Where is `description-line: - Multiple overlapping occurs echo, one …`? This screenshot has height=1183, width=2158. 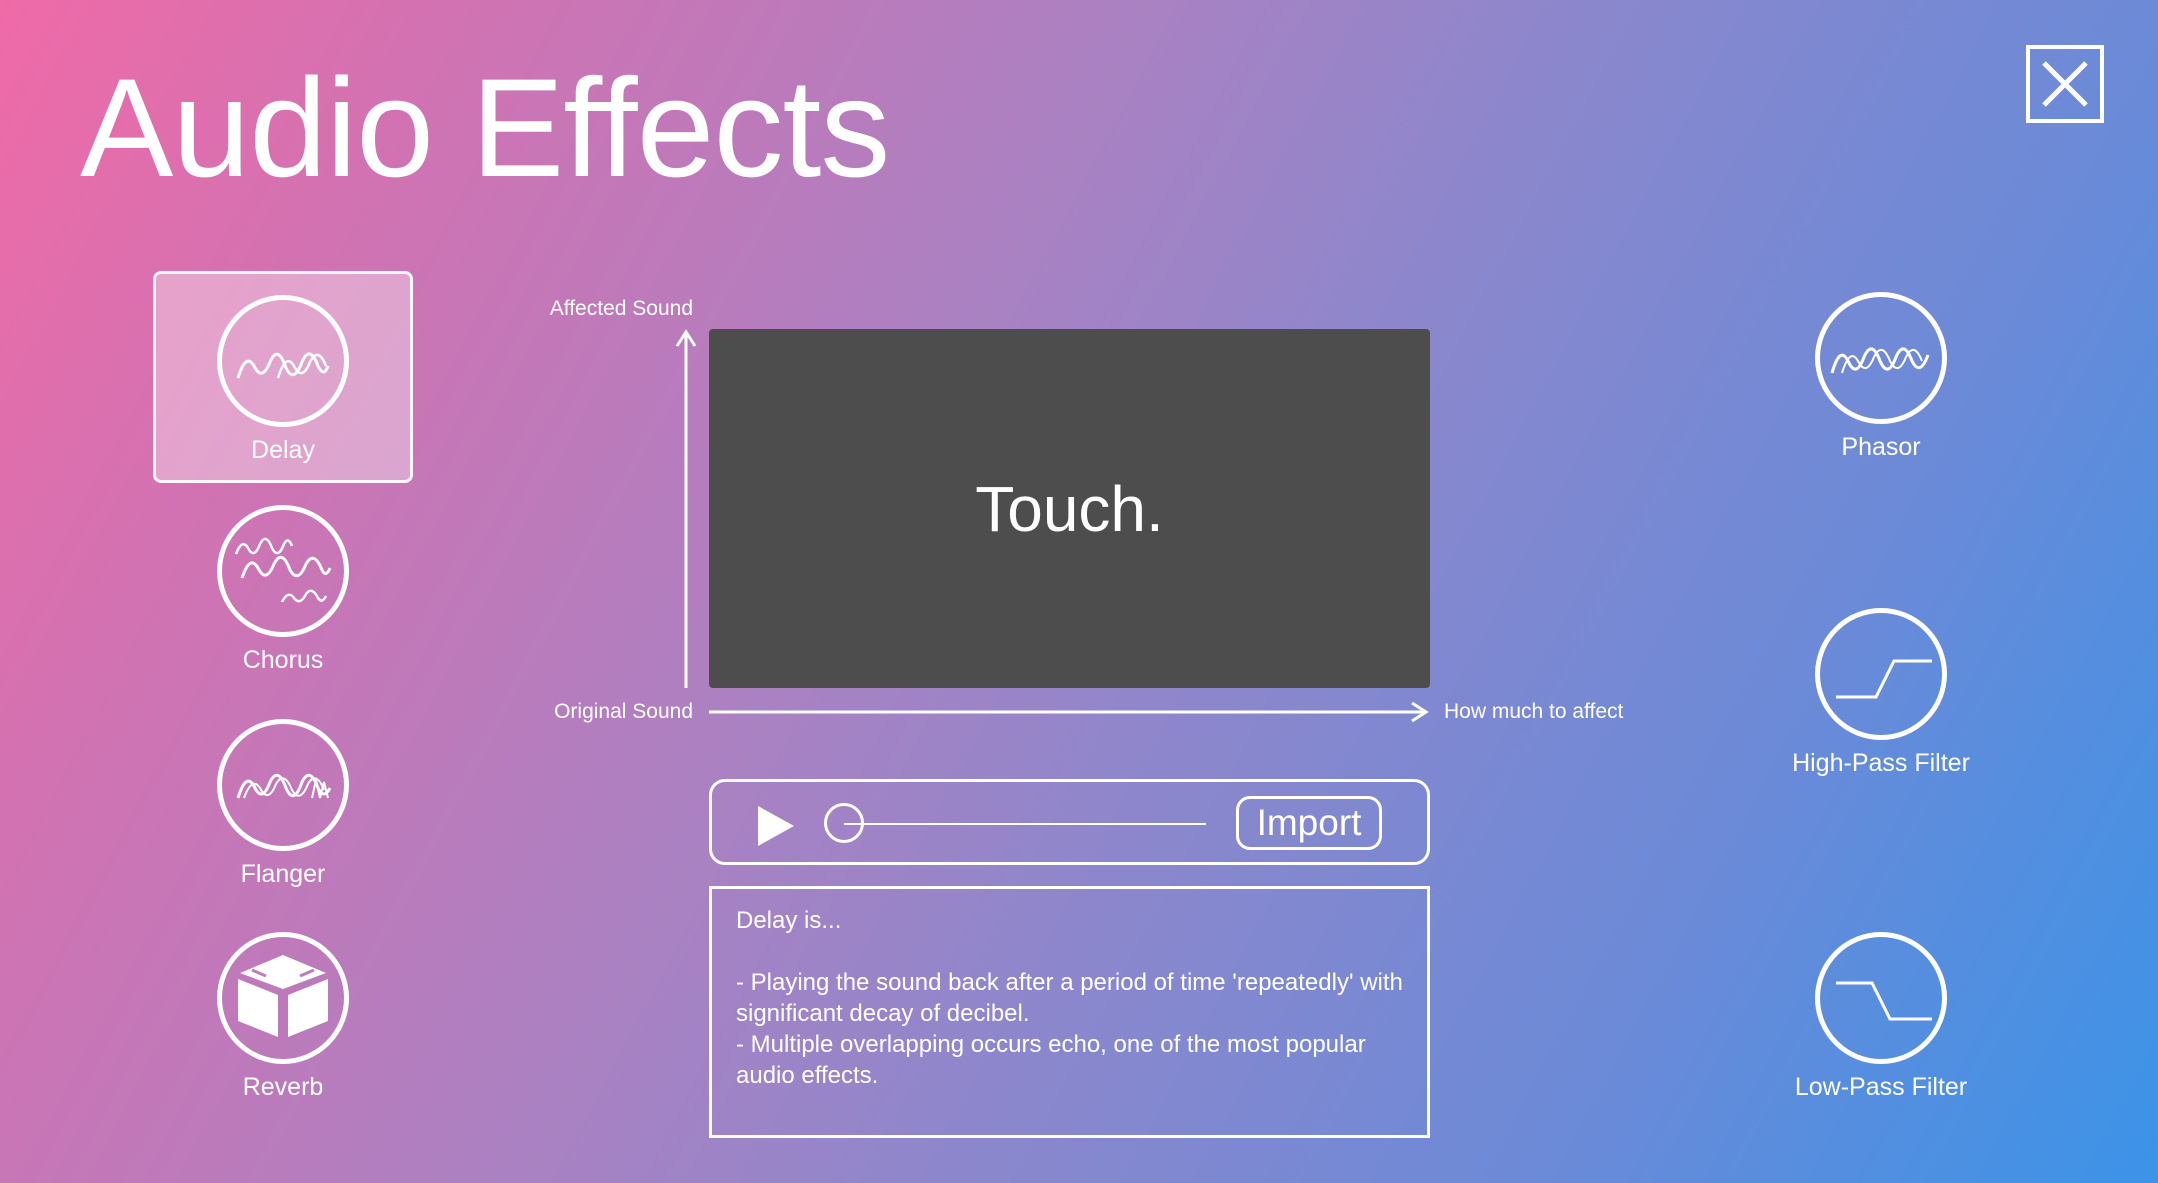 description-line: - Multiple overlapping occurs echo, one … is located at coordinates (1051, 1060).